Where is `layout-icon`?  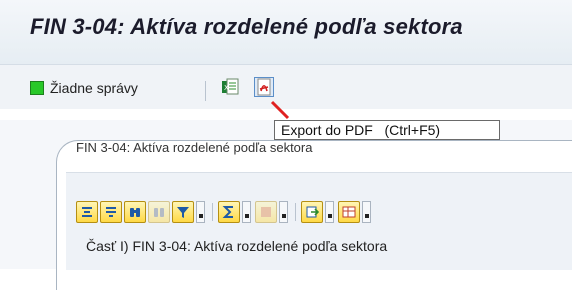
layout-icon is located at coordinates (349, 212).